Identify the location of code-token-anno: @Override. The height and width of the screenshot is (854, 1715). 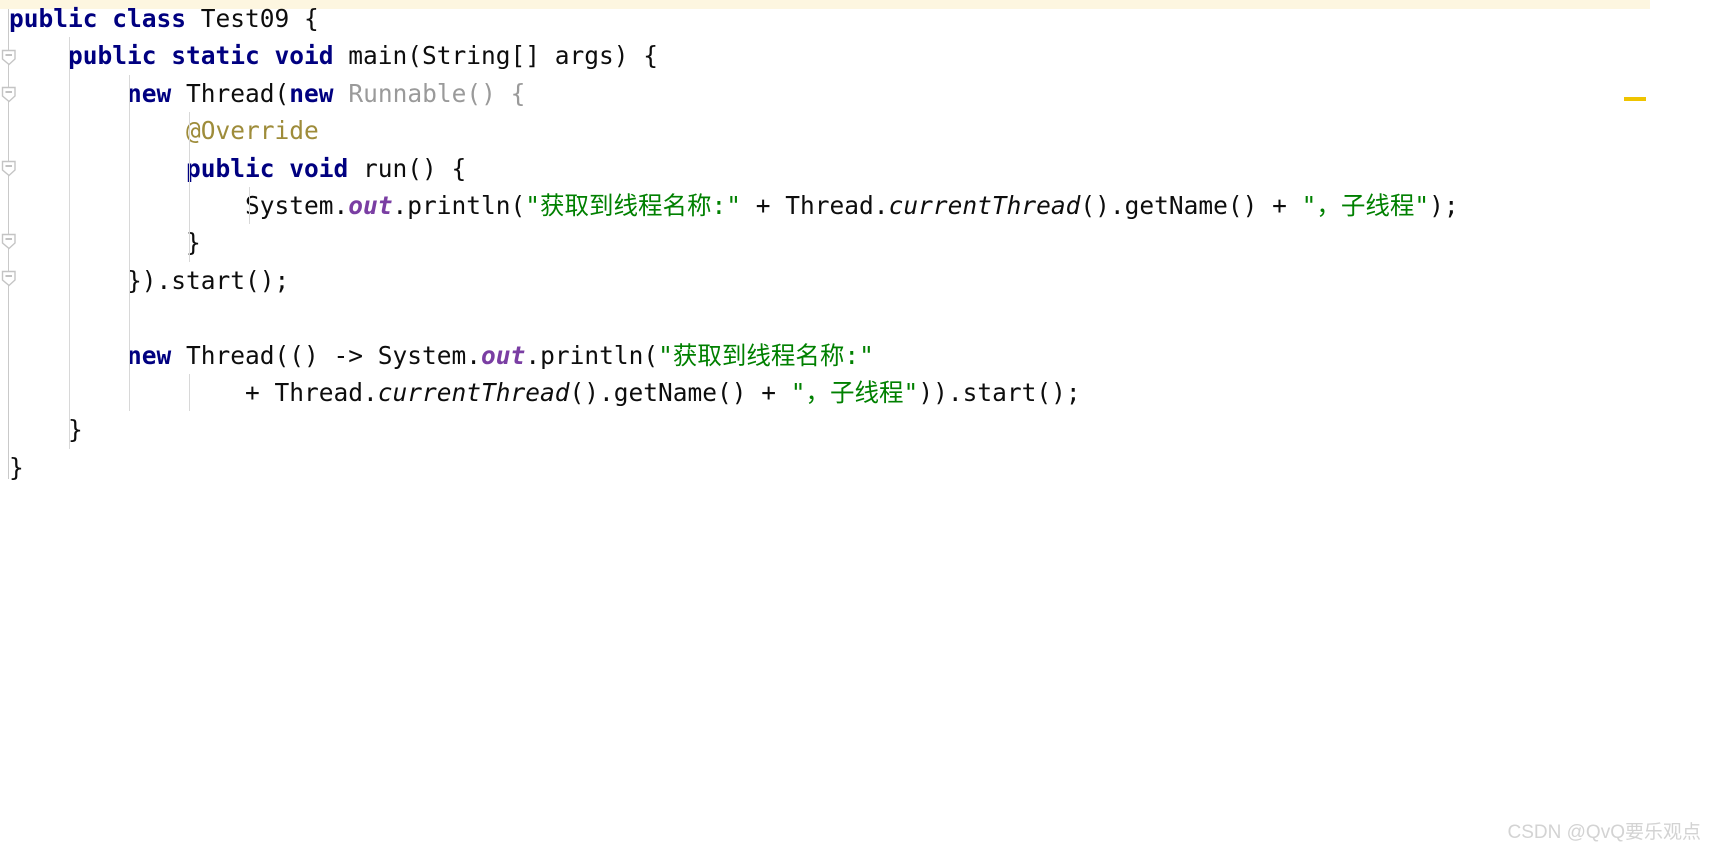
(252, 131).